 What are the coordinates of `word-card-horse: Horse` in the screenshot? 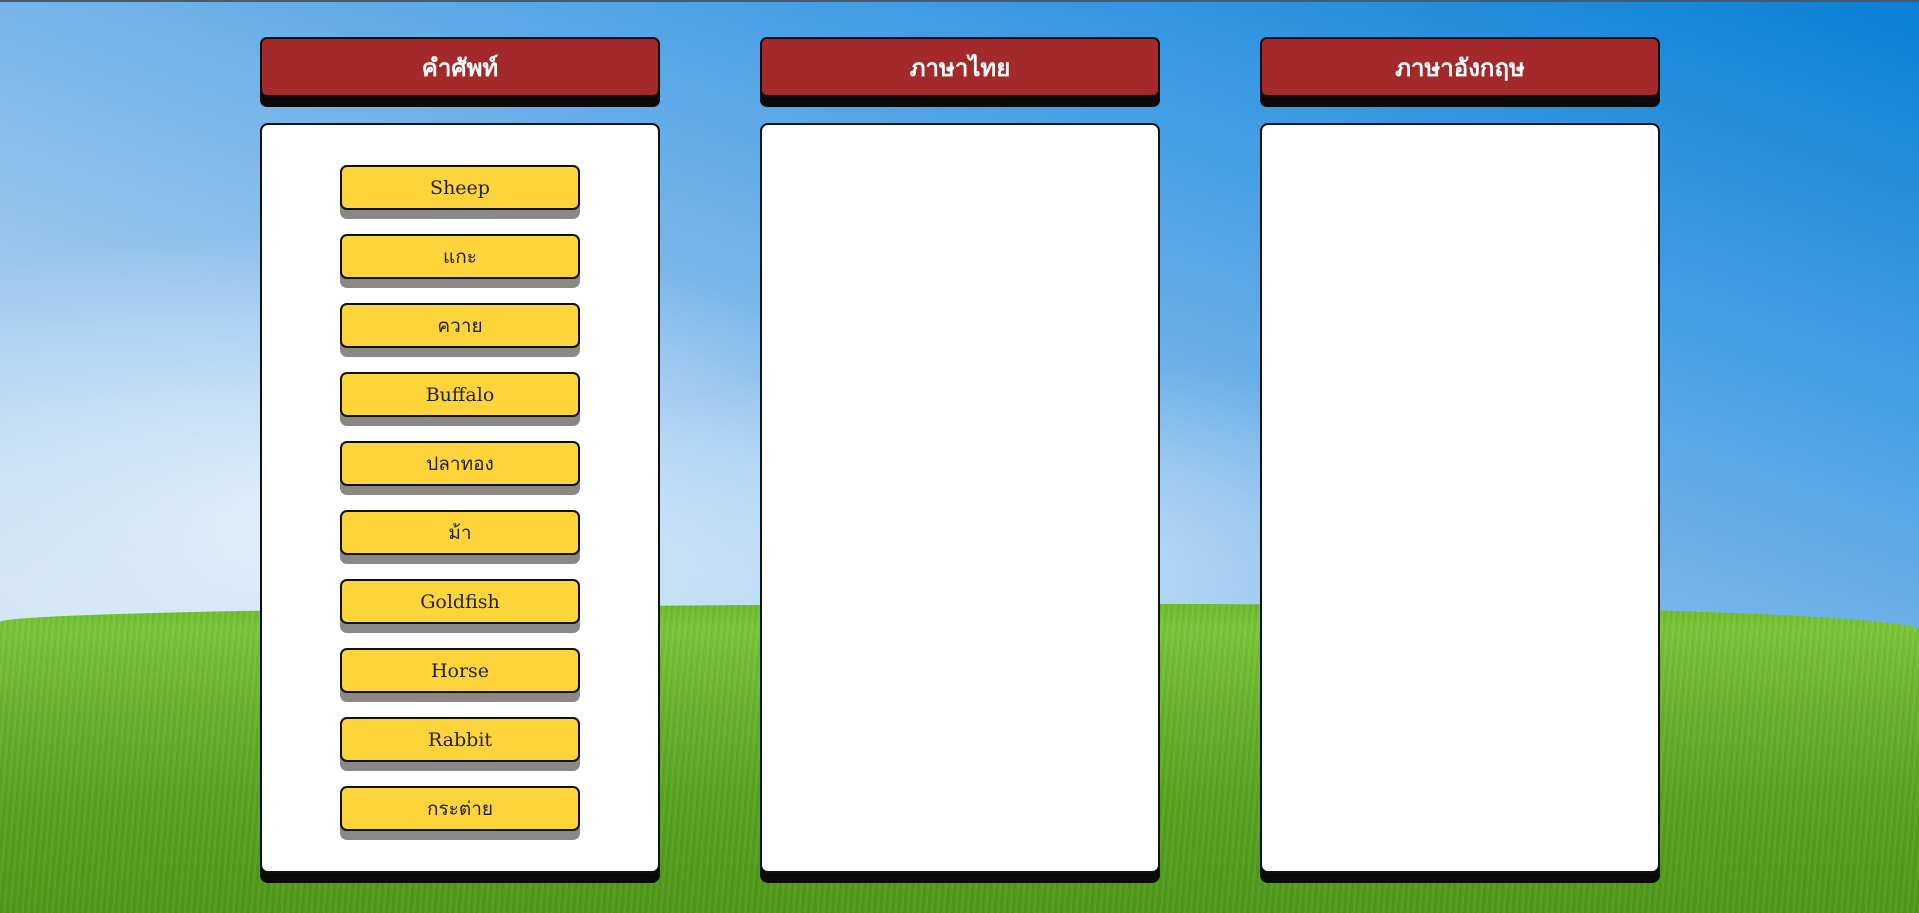 It's located at (460, 670).